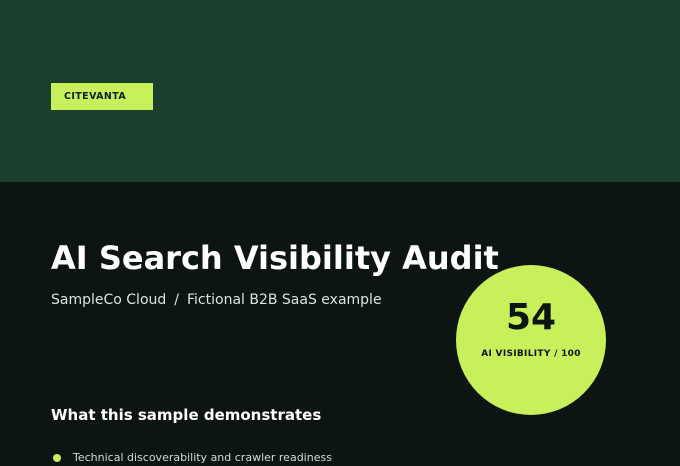 This screenshot has width=680, height=466. Describe the element at coordinates (102, 96) in the screenshot. I see `brand-tag: CITEVANTA` at that location.